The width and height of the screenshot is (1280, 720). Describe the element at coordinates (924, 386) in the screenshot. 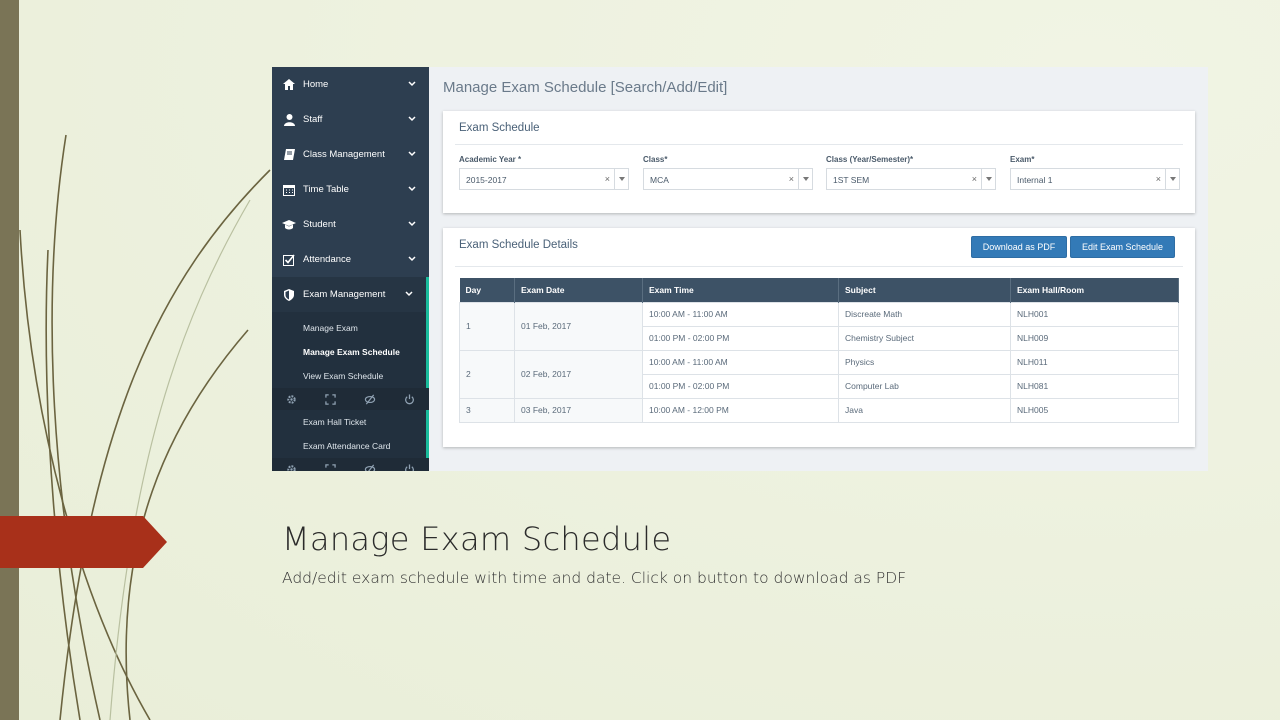

I see `subject-cell: Computer Lab` at that location.